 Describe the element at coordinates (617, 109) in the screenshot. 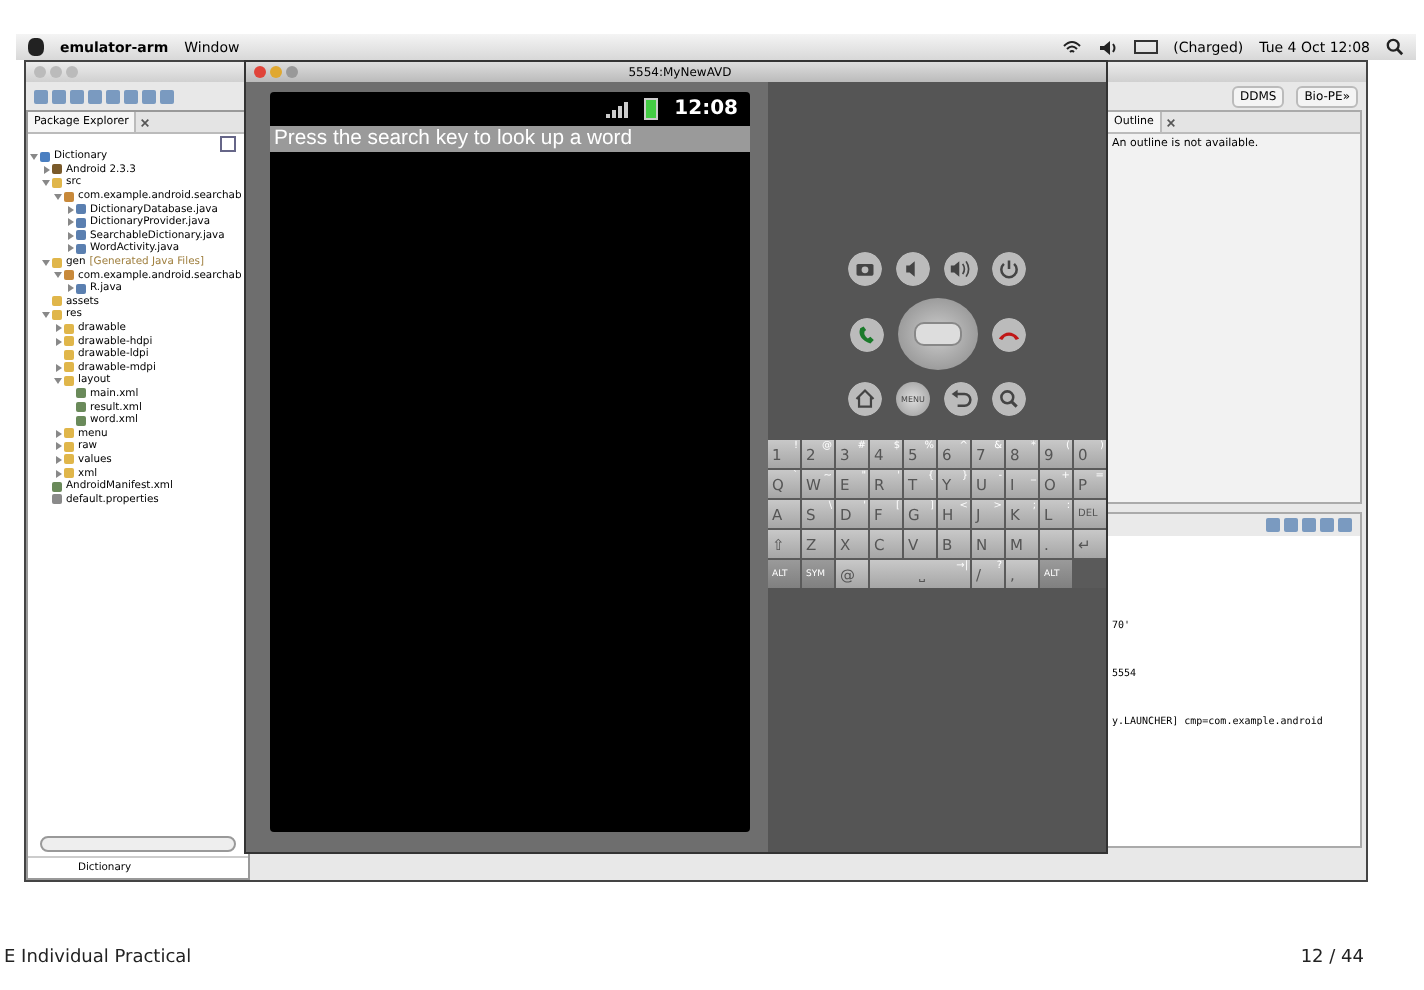

I see `signal-icon` at that location.